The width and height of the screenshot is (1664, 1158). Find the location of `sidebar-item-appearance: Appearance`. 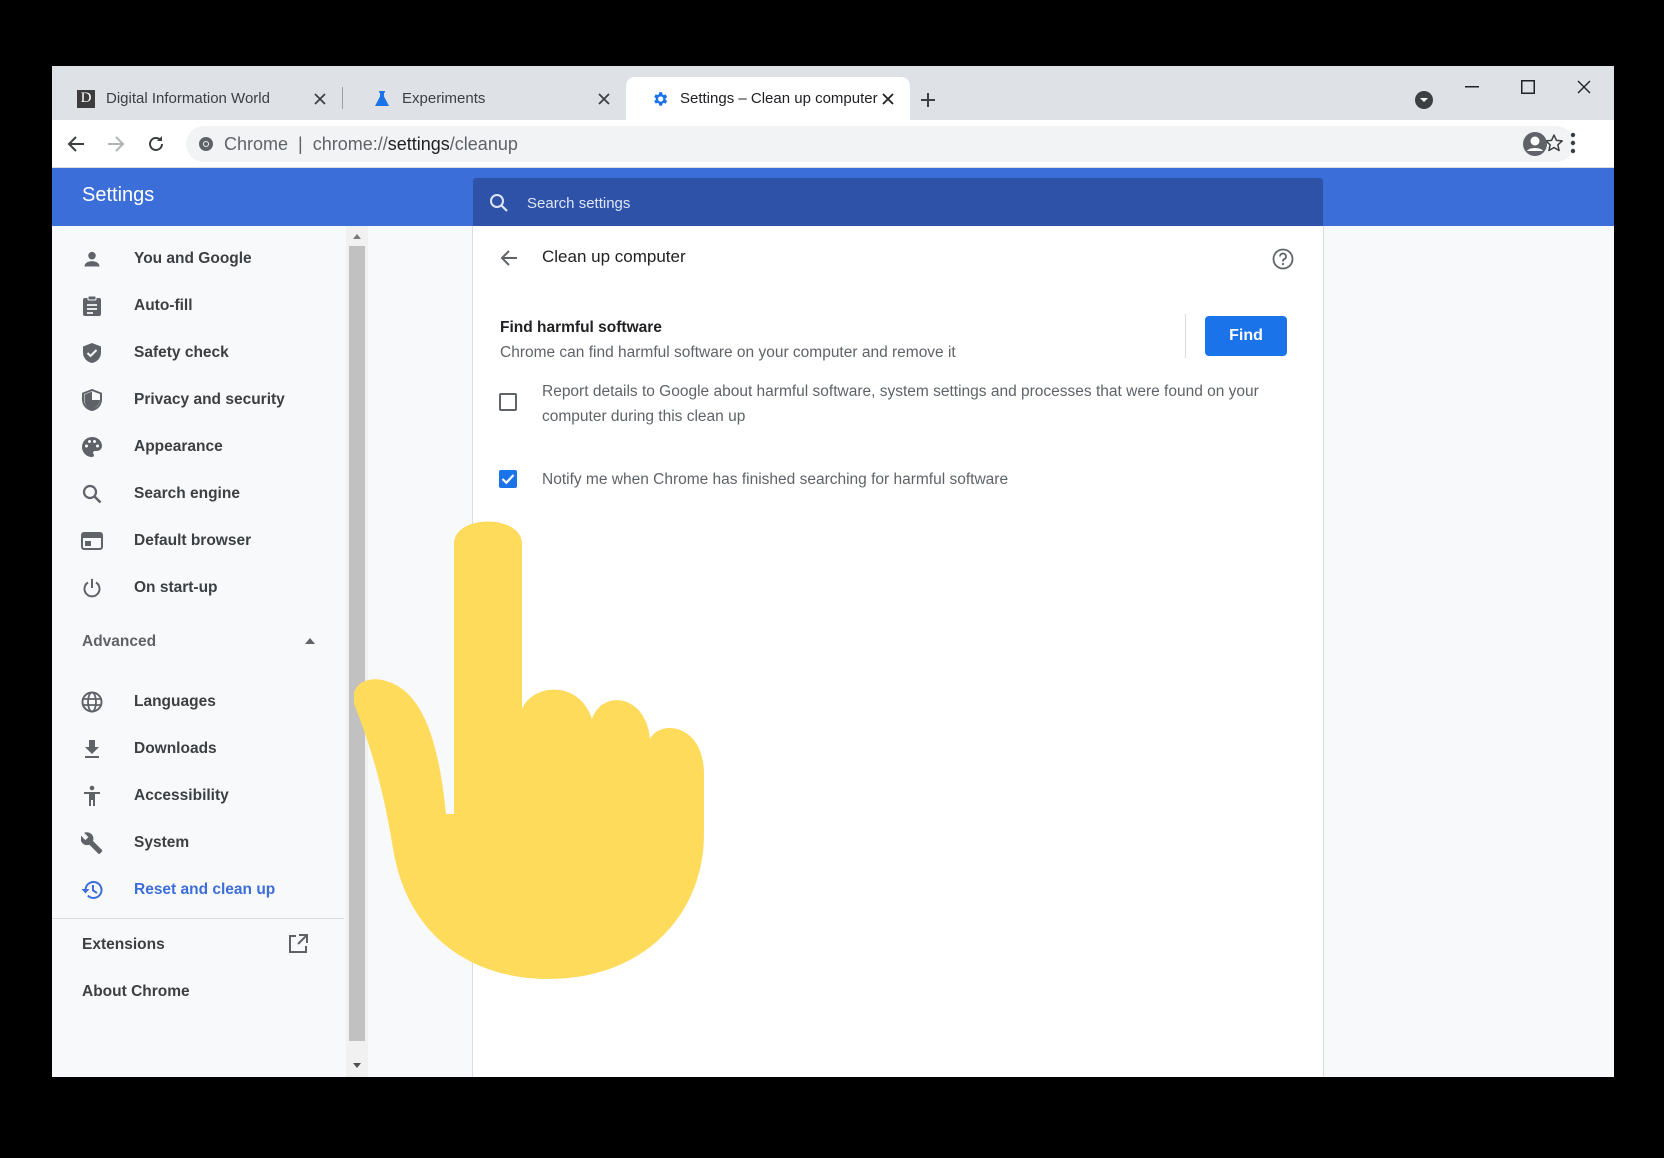

sidebar-item-appearance: Appearance is located at coordinates (197, 447).